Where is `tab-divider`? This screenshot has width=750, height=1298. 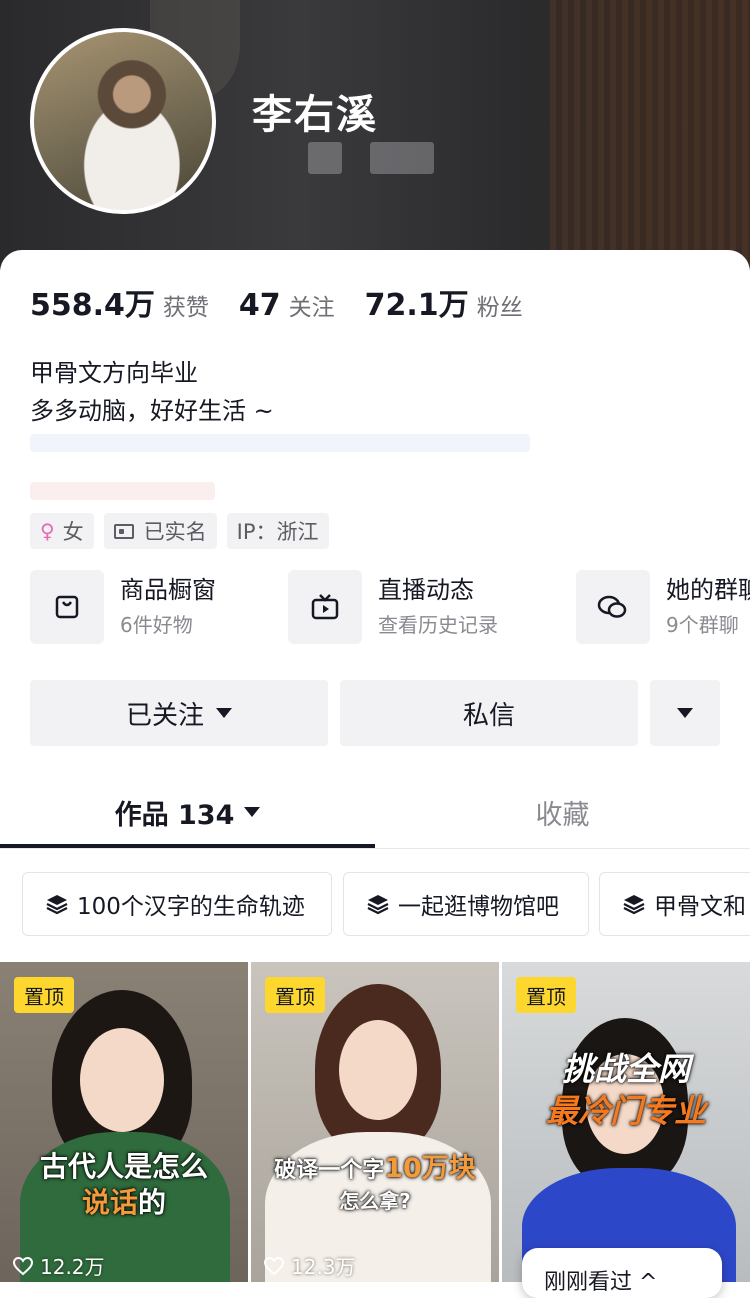 tab-divider is located at coordinates (375, 848).